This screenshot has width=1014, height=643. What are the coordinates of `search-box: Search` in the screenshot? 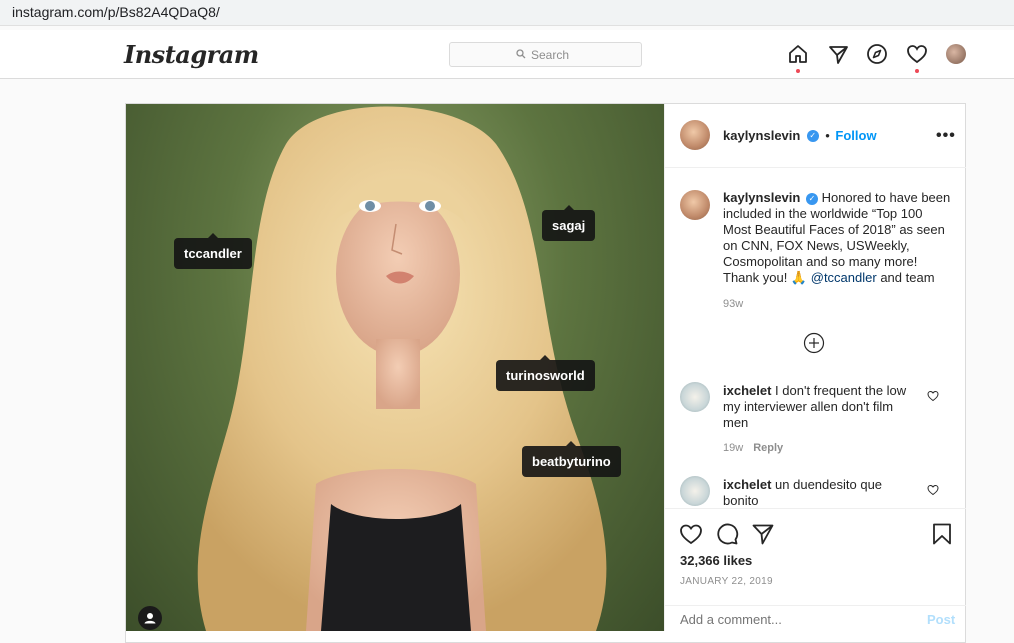 It's located at (545, 54).